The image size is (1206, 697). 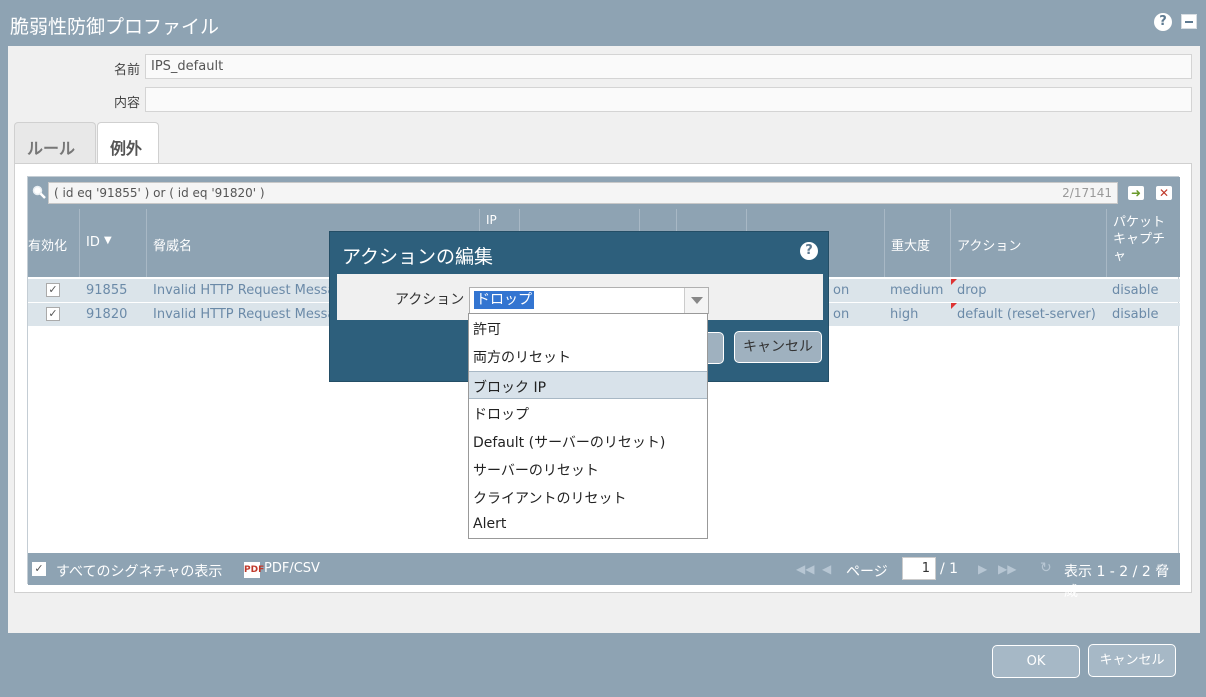 What do you see at coordinates (982, 569) in the screenshot?
I see `next-page-icon: ▶` at bounding box center [982, 569].